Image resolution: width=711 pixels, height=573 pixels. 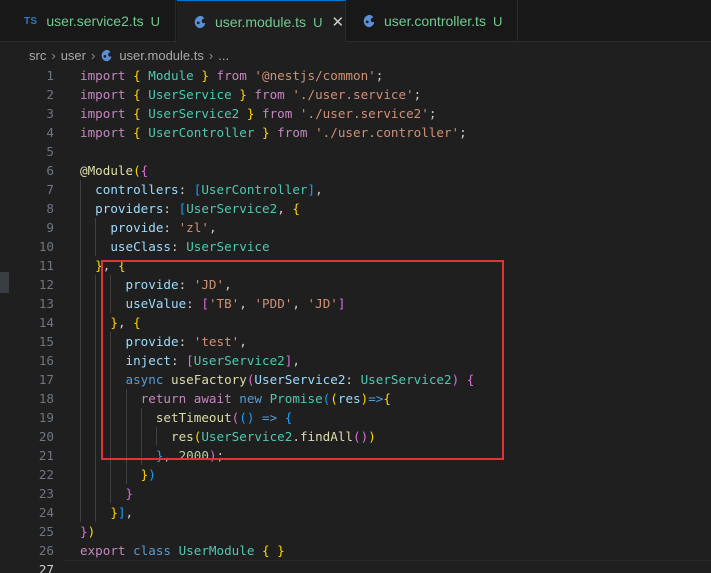 What do you see at coordinates (110, 322) in the screenshot?
I see `code-text: }, {` at bounding box center [110, 322].